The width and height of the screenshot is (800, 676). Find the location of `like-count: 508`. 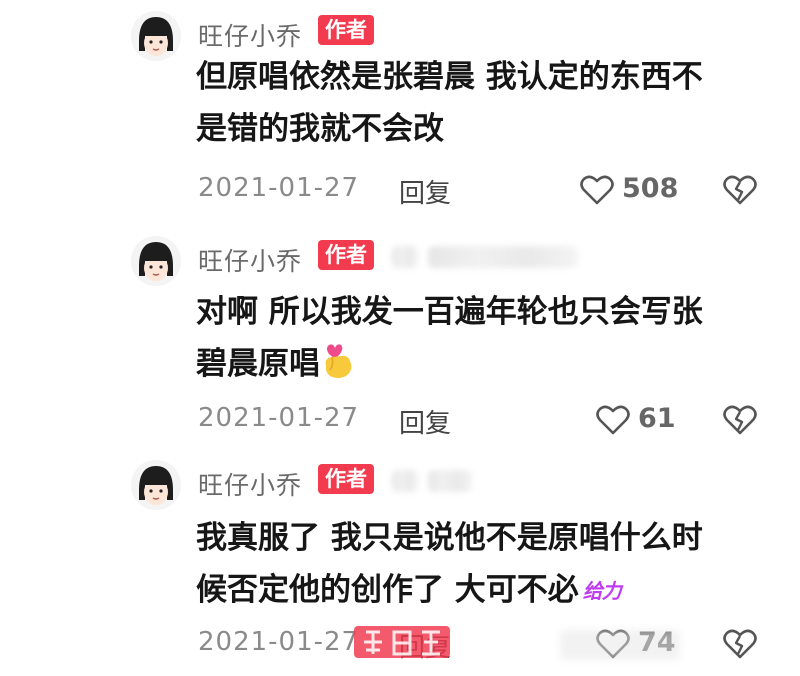

like-count: 508 is located at coordinates (650, 188).